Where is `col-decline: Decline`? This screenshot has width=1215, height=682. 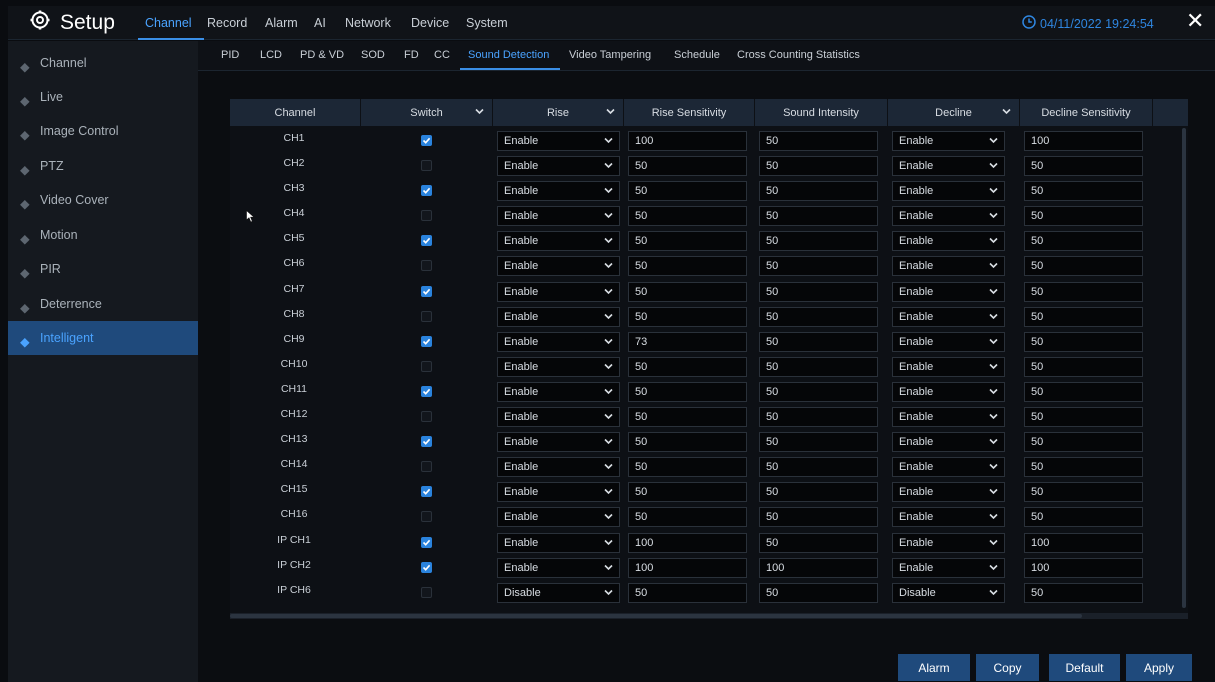
col-decline: Decline is located at coordinates (954, 112).